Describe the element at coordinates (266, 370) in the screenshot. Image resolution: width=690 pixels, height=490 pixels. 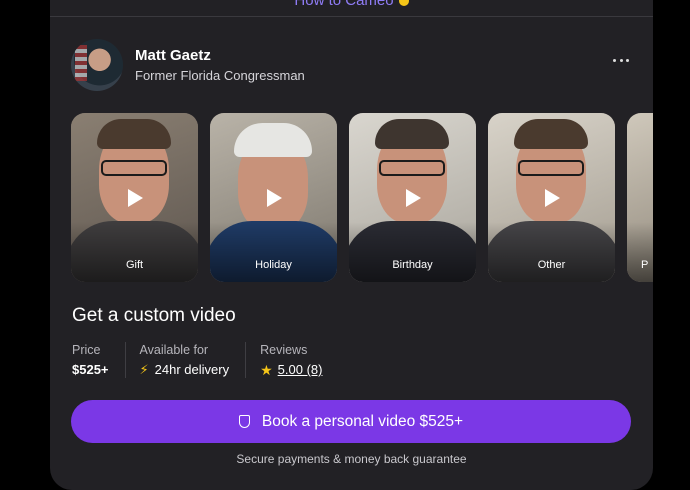
I see `star-icon: ★` at that location.